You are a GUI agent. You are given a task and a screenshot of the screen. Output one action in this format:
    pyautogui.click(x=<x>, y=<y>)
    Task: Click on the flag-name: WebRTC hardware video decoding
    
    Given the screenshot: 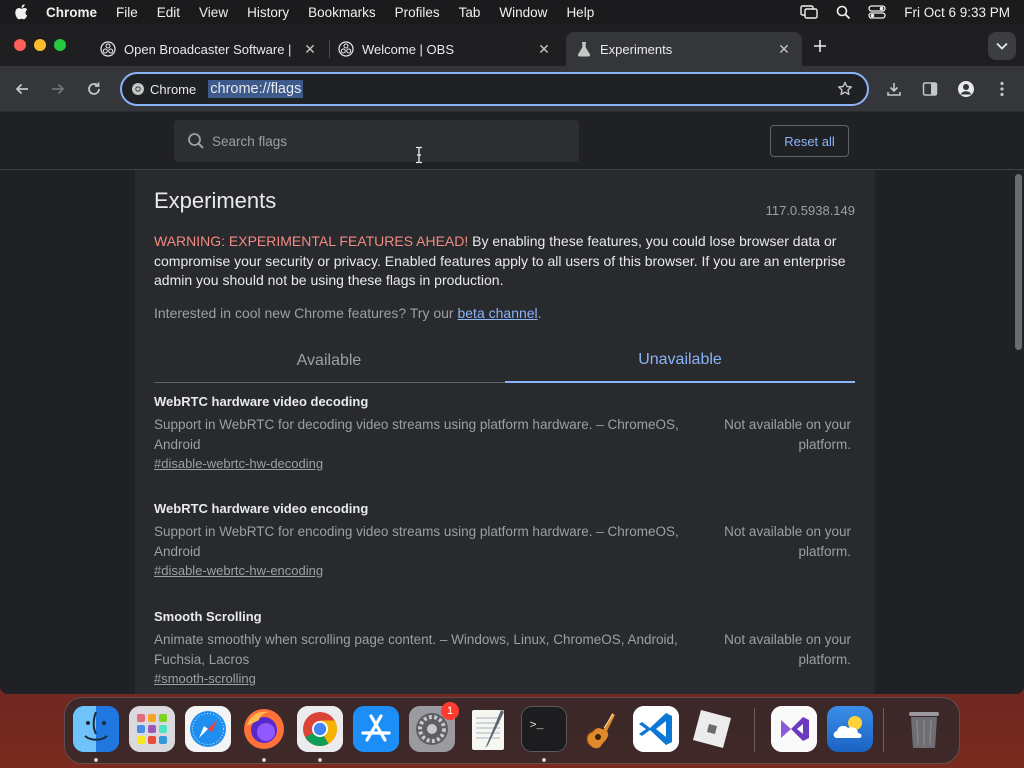 What is the action you would take?
    pyautogui.click(x=261, y=401)
    